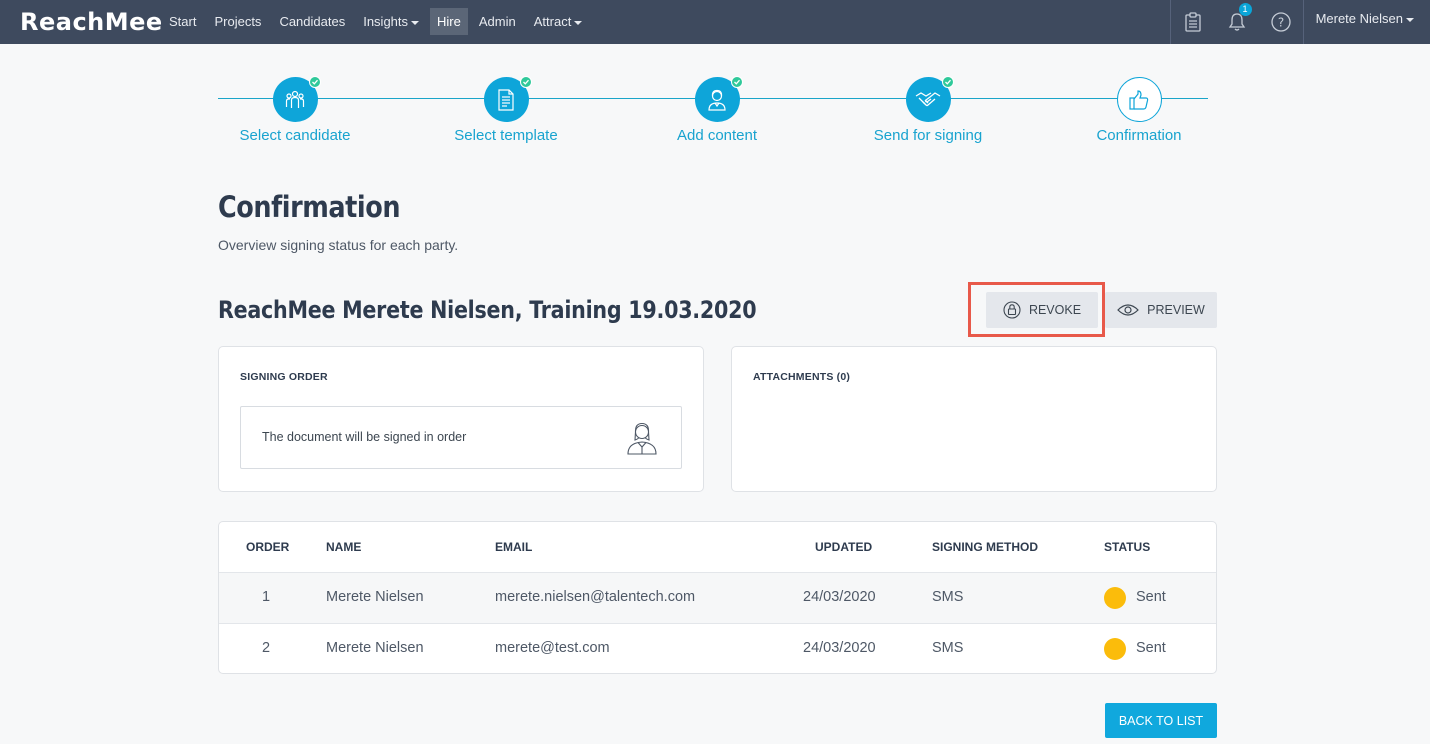 This screenshot has width=1430, height=744. I want to click on signing-order-text: The document will be signed in order, so click(364, 437).